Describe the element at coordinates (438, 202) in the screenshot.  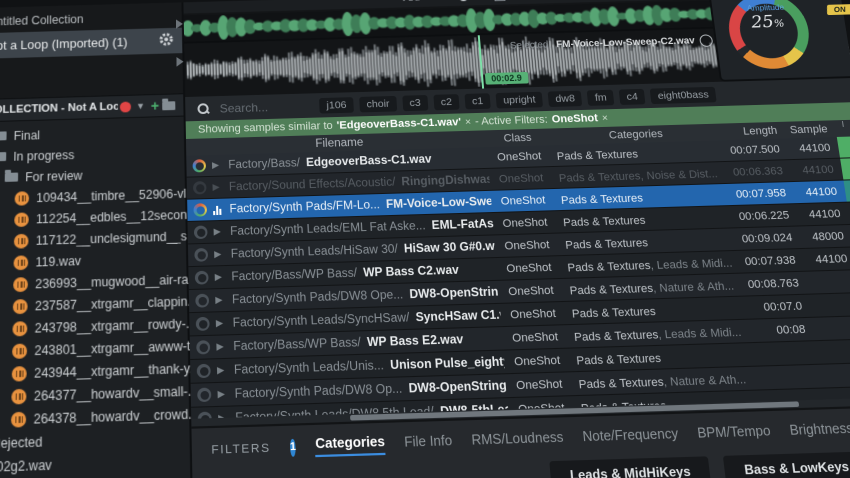
I see `file-name: FM-Voice-Low-Sweep-C2.wav` at that location.